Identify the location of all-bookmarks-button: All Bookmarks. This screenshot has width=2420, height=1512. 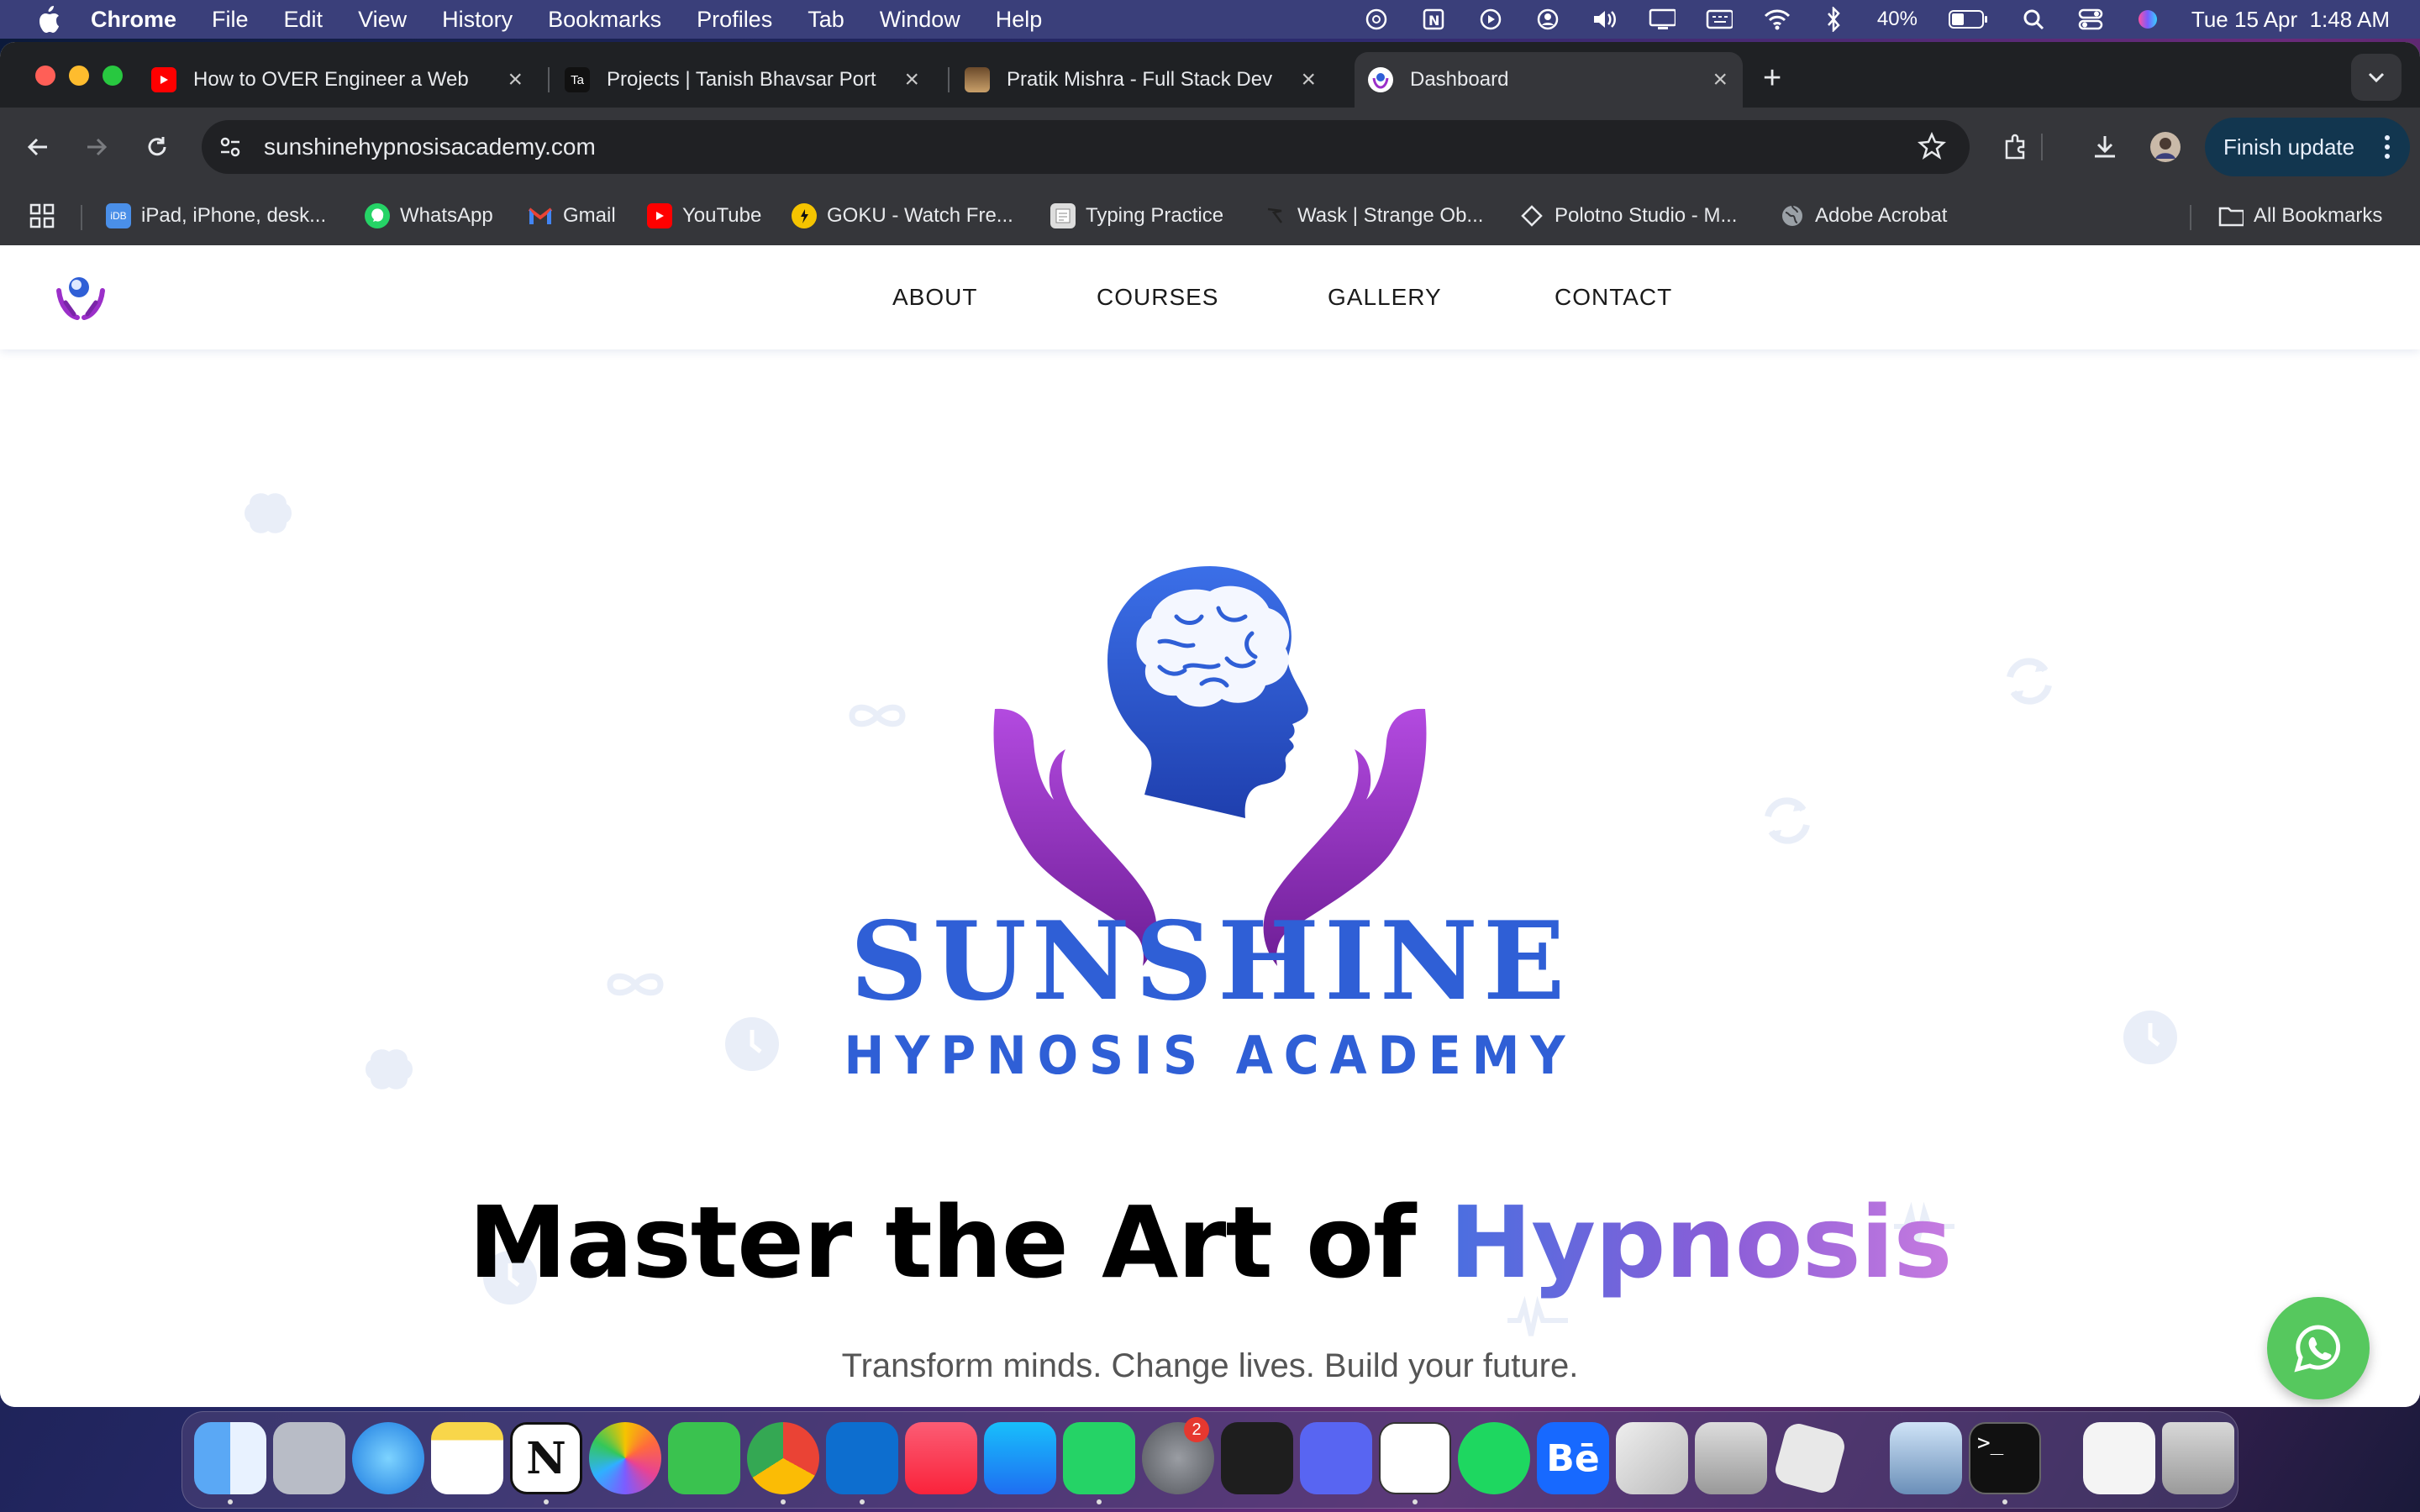
(2300, 215).